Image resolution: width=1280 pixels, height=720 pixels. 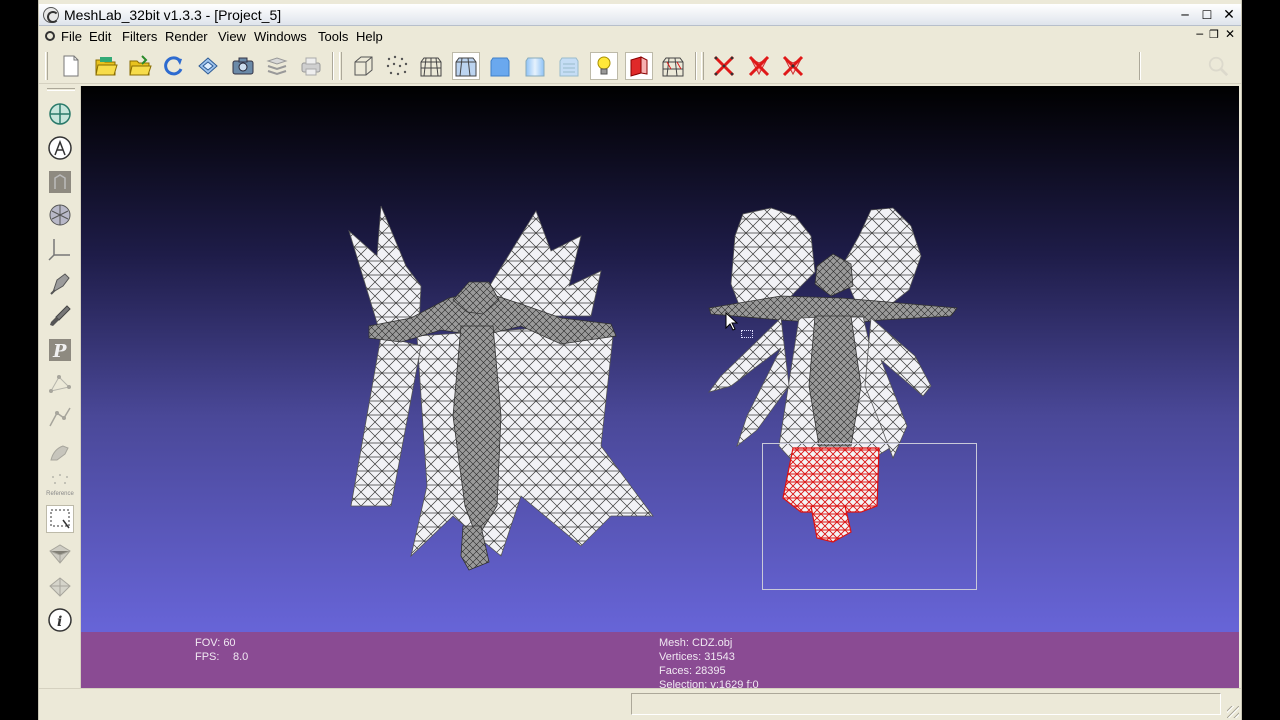 I want to click on flat-shading-icon, so click(x=500, y=66).